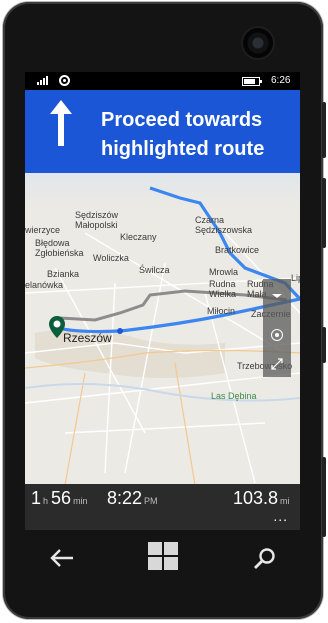 Image resolution: width=328 pixels, height=623 pixels. Describe the element at coordinates (87, 338) in the screenshot. I see `city-label: Rzeszów` at that location.